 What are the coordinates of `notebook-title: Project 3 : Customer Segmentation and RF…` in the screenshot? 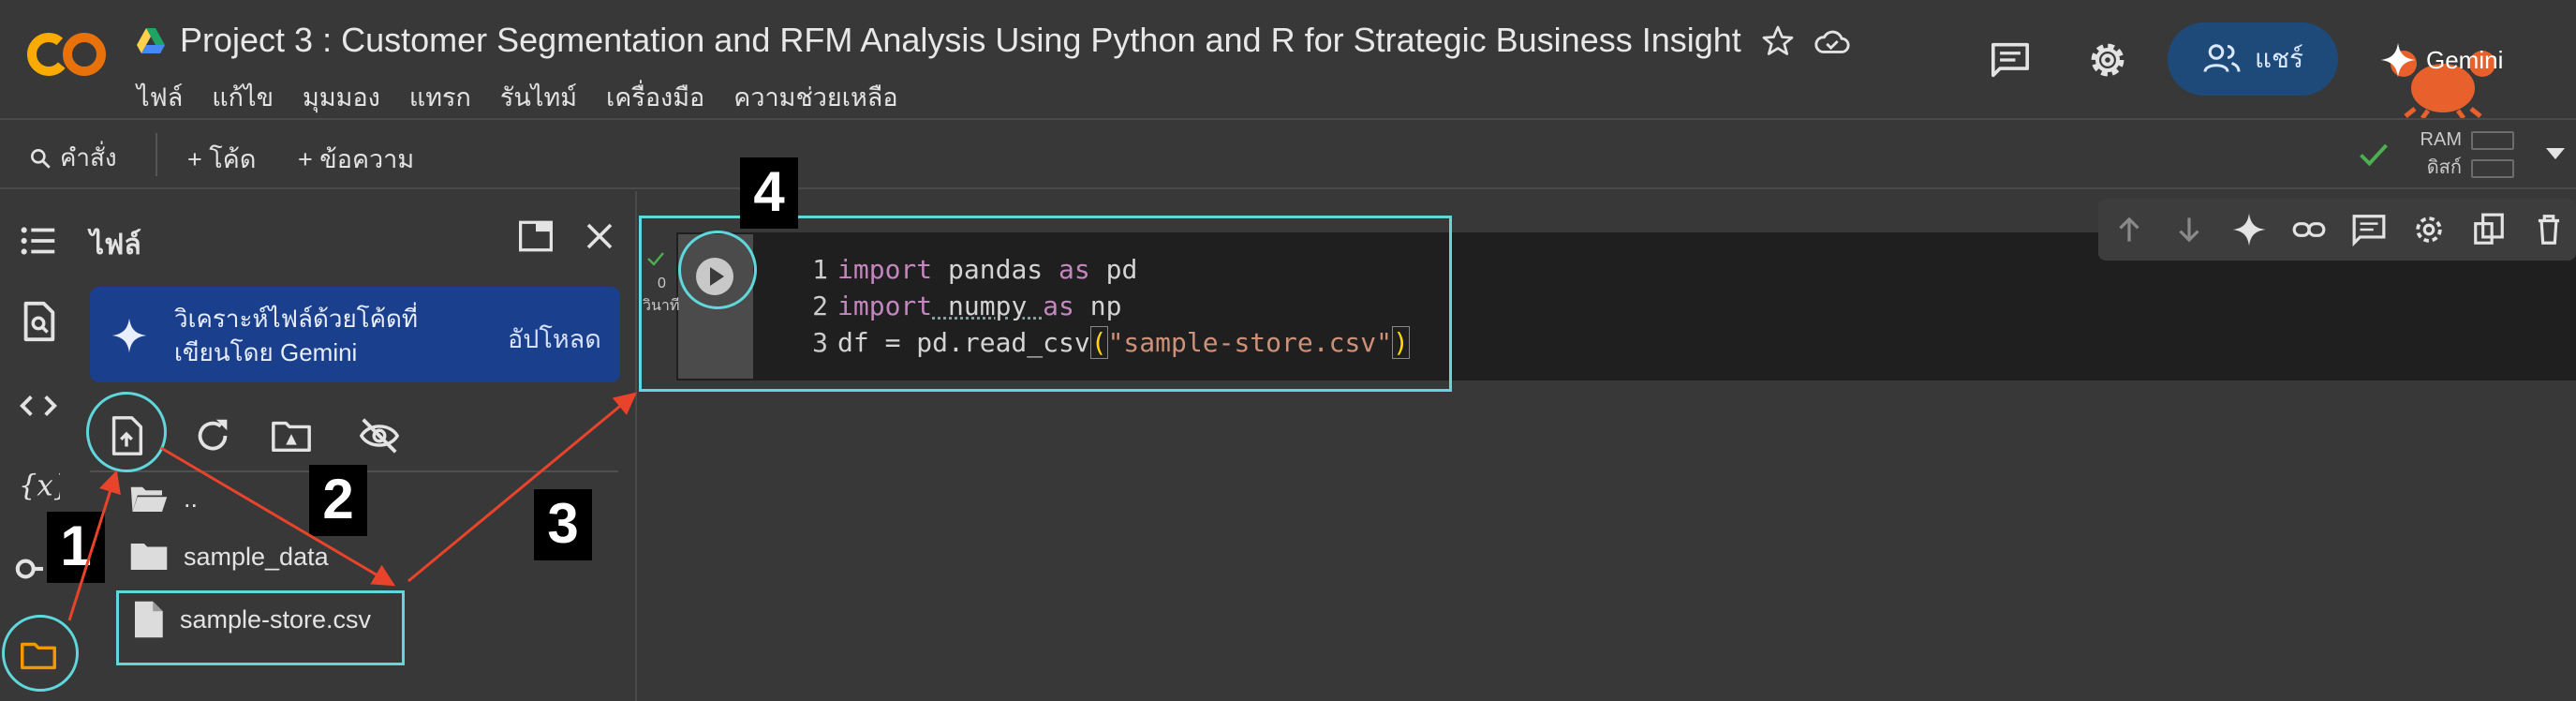 It's located at (961, 40).